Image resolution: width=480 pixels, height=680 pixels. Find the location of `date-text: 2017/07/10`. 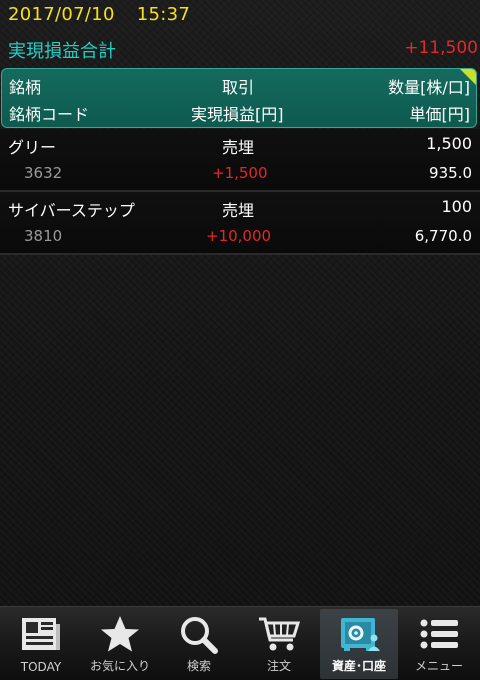

date-text: 2017/07/10 is located at coordinates (61, 14).